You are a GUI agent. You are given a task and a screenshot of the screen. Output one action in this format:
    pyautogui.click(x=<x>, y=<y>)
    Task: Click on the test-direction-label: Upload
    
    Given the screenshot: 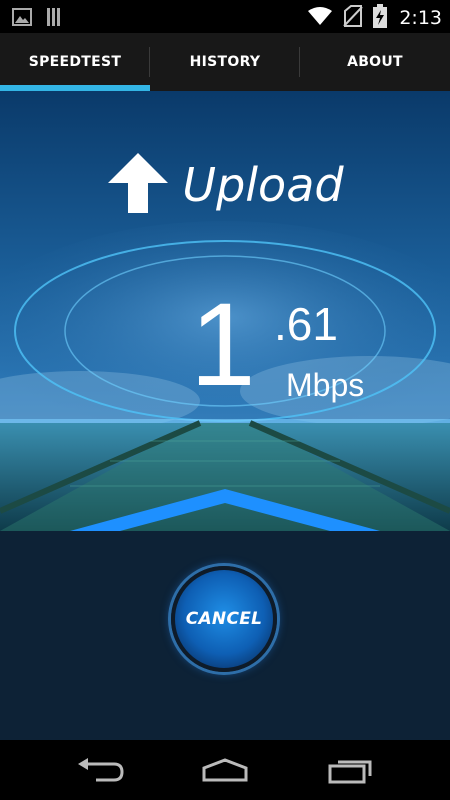 What is the action you would take?
    pyautogui.click(x=263, y=185)
    